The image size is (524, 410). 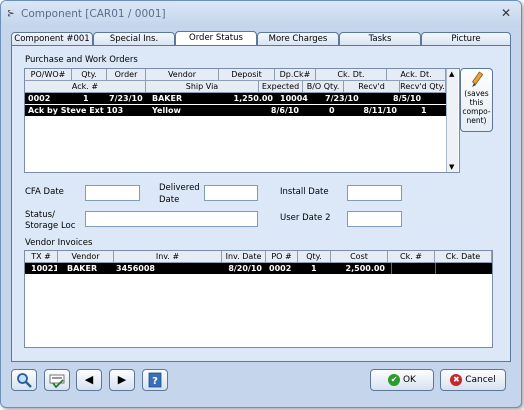 What do you see at coordinates (280, 268) in the screenshot?
I see `cell-po: 0002` at bounding box center [280, 268].